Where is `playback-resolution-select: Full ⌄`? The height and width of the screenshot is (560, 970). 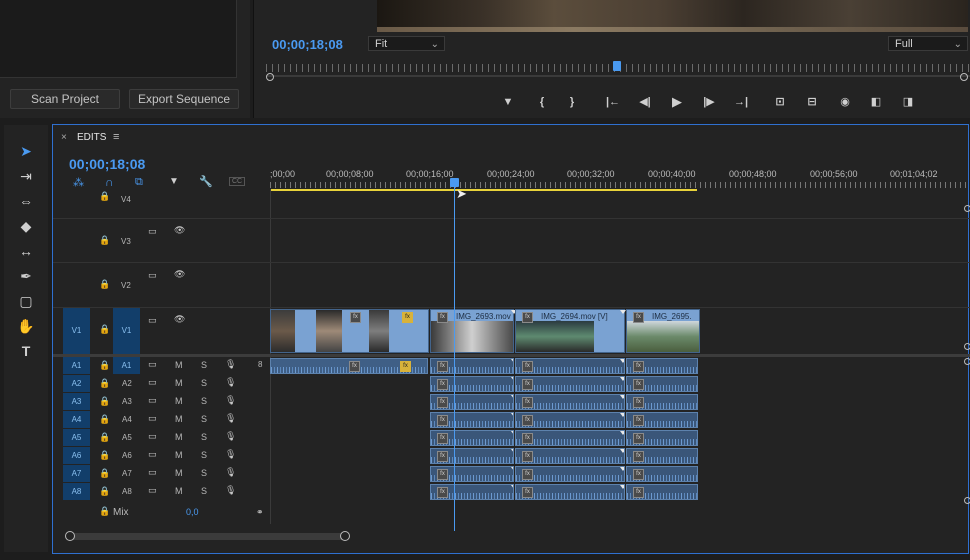 playback-resolution-select: Full ⌄ is located at coordinates (928, 43).